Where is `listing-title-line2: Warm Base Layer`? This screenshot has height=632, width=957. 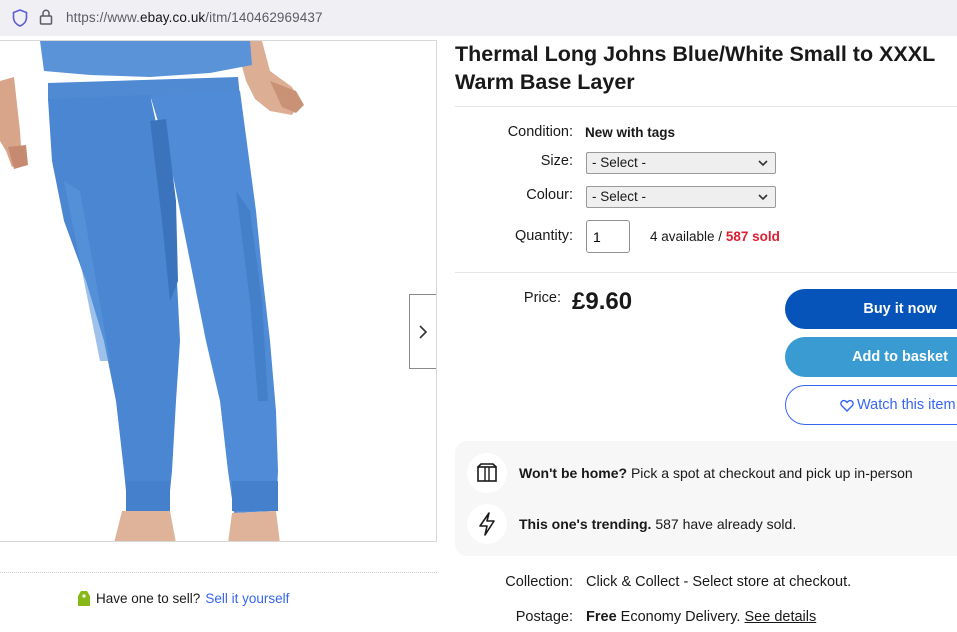
listing-title-line2: Warm Base Layer is located at coordinates (545, 82).